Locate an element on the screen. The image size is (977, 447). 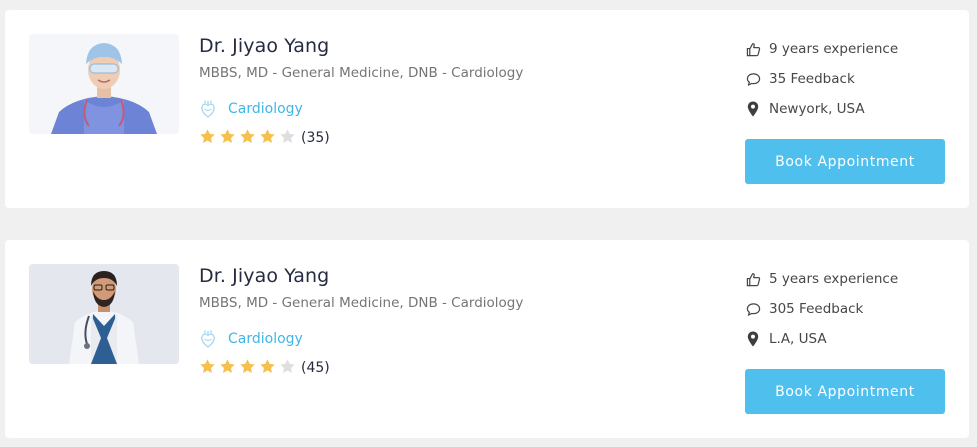
location-row: Newyork, USA is located at coordinates (850, 109).